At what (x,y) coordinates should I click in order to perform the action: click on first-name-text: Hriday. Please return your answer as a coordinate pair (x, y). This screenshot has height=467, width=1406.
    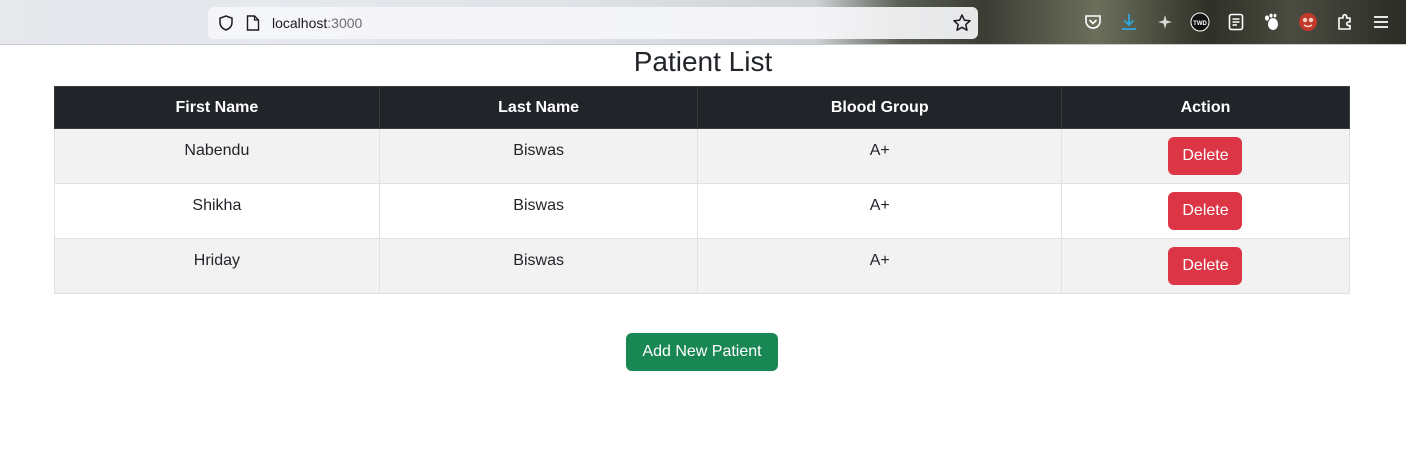
    Looking at the image, I should click on (216, 260).